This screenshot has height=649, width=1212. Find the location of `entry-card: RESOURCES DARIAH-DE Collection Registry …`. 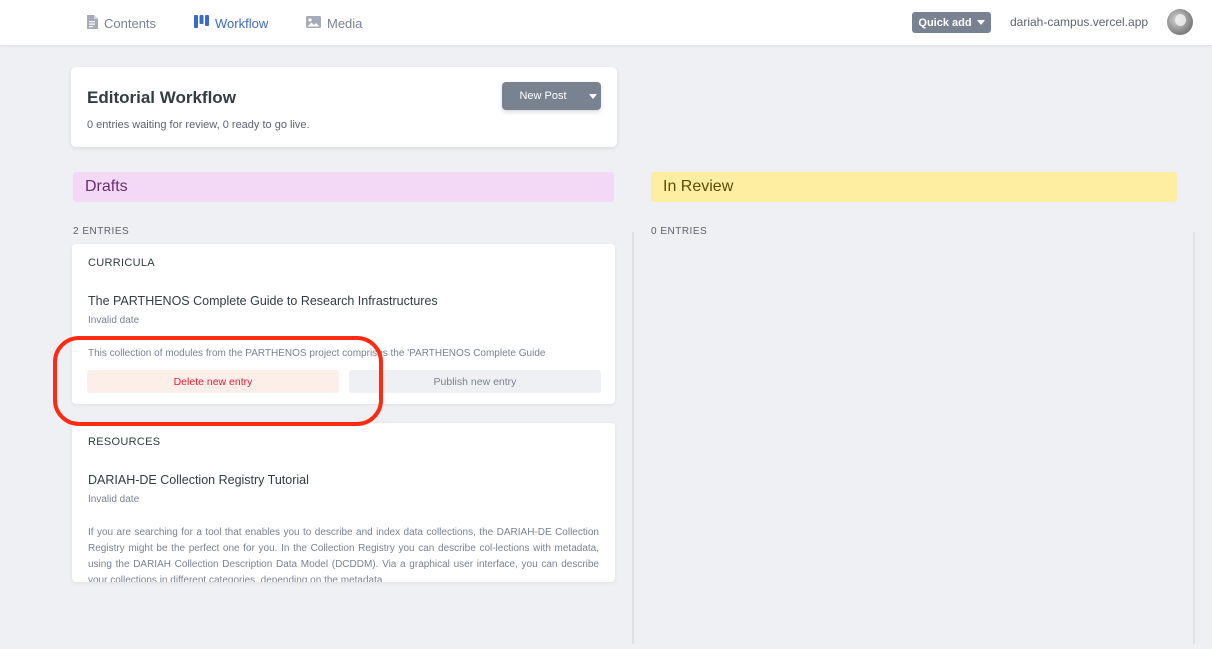

entry-card: RESOURCES DARIAH-DE Collection Registry … is located at coordinates (343, 502).